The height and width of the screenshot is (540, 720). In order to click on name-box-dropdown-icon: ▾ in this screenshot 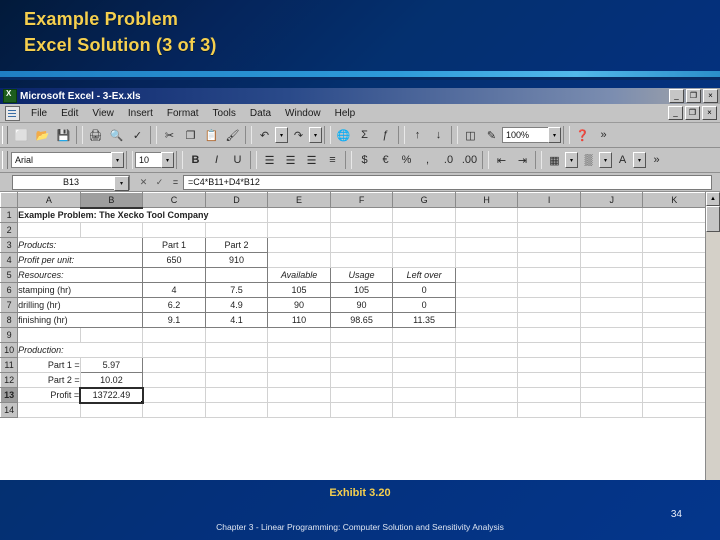, I will do `click(121, 183)`.